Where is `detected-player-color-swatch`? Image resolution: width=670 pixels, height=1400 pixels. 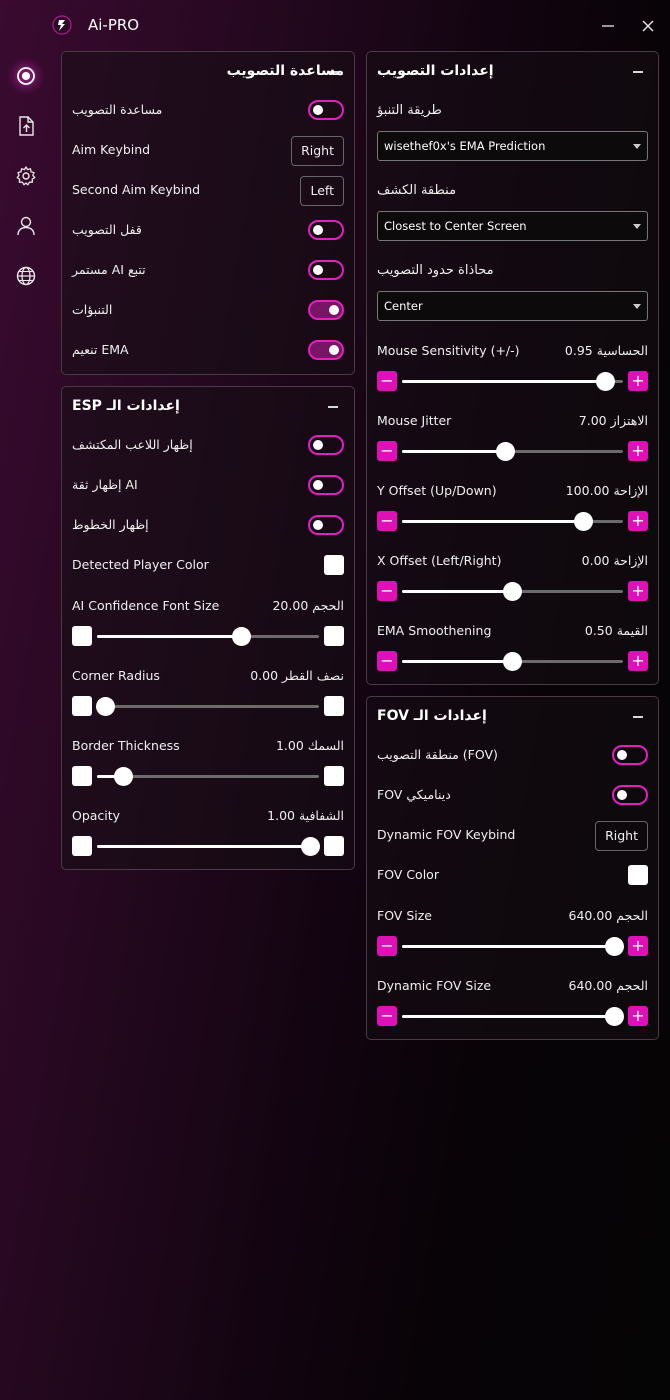
detected-player-color-swatch is located at coordinates (334, 565).